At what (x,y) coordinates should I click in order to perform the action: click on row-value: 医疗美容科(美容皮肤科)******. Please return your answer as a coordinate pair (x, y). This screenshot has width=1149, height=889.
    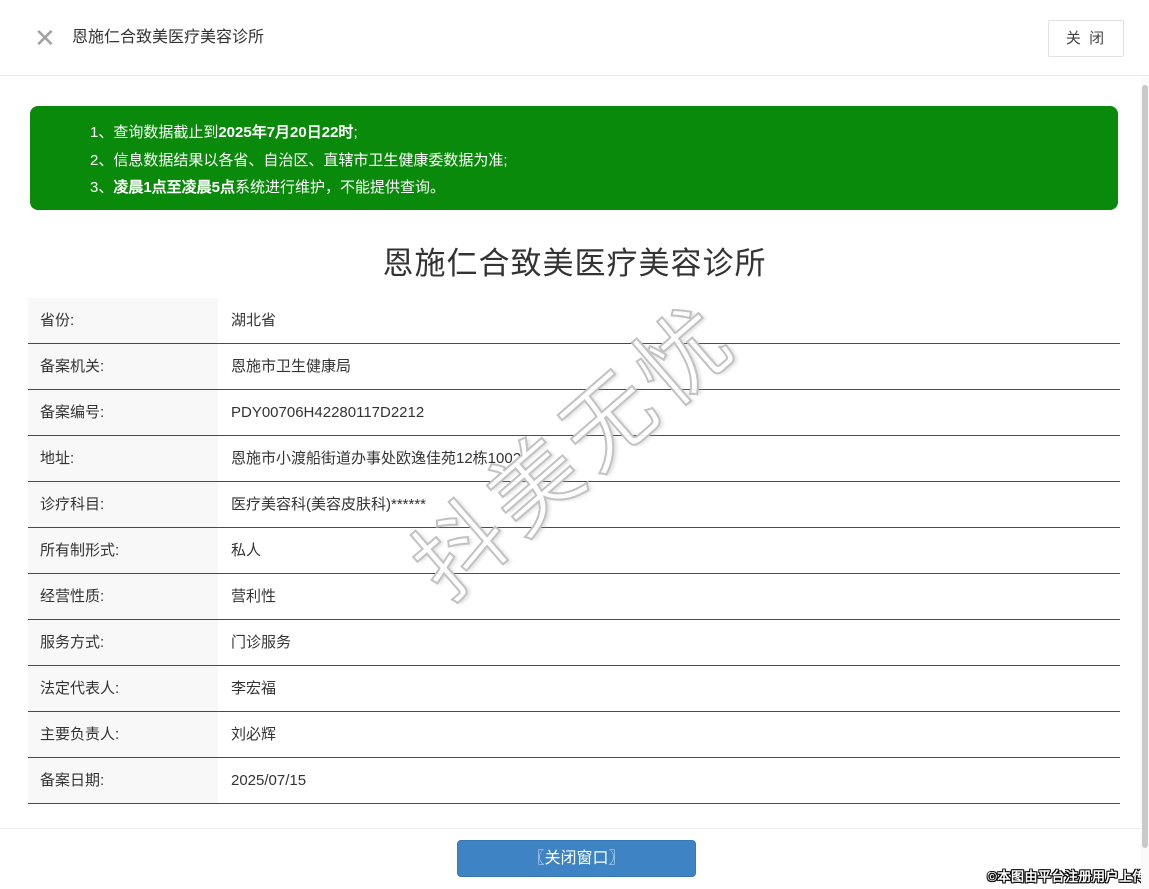
    Looking at the image, I should click on (669, 504).